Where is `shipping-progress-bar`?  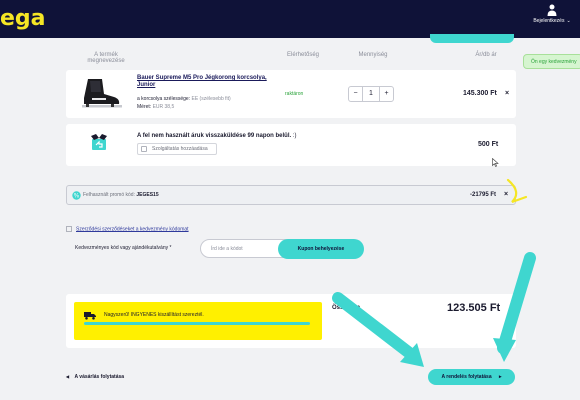 shipping-progress-bar is located at coordinates (197, 323).